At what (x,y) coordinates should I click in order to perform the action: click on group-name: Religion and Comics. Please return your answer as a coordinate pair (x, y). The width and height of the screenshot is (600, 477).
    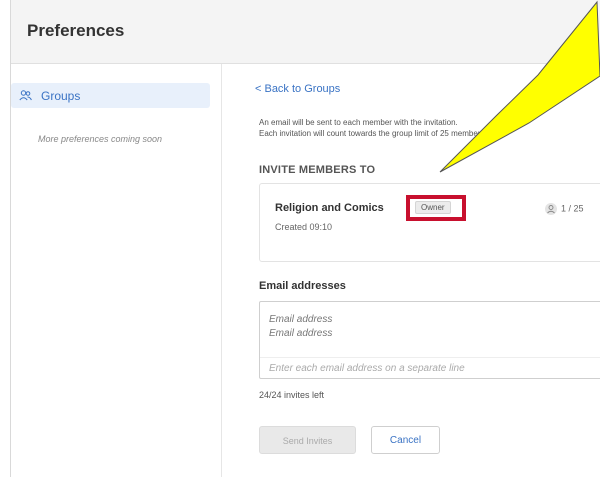
    Looking at the image, I should click on (329, 208).